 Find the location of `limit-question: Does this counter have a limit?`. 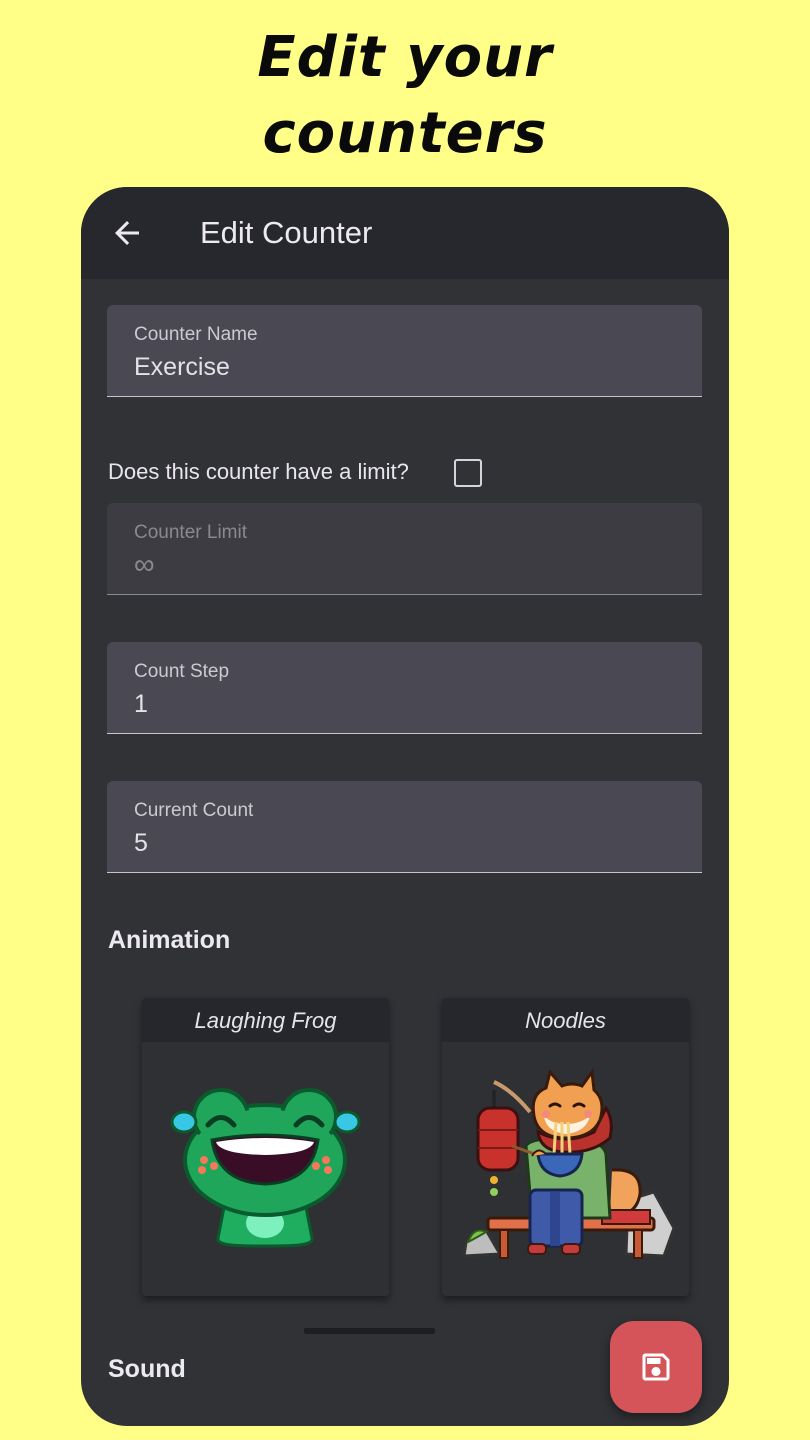

limit-question: Does this counter have a limit? is located at coordinates (258, 471).